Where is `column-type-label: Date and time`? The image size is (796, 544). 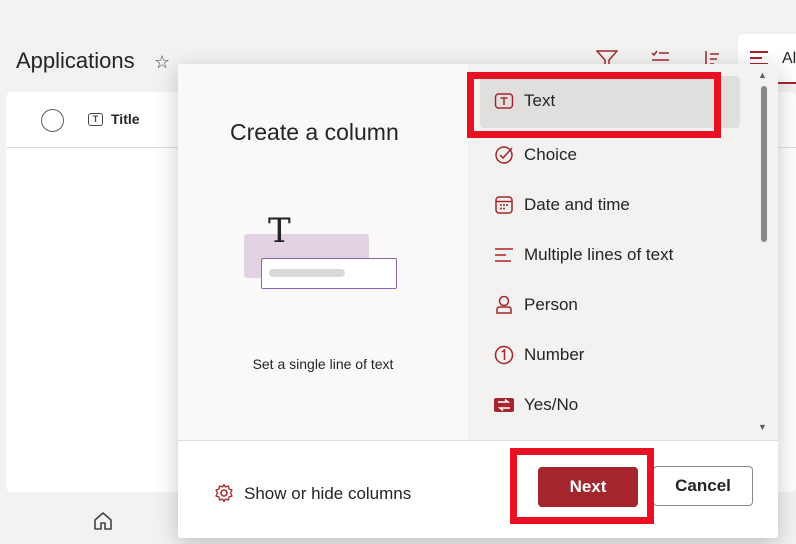
column-type-label: Date and time is located at coordinates (577, 204).